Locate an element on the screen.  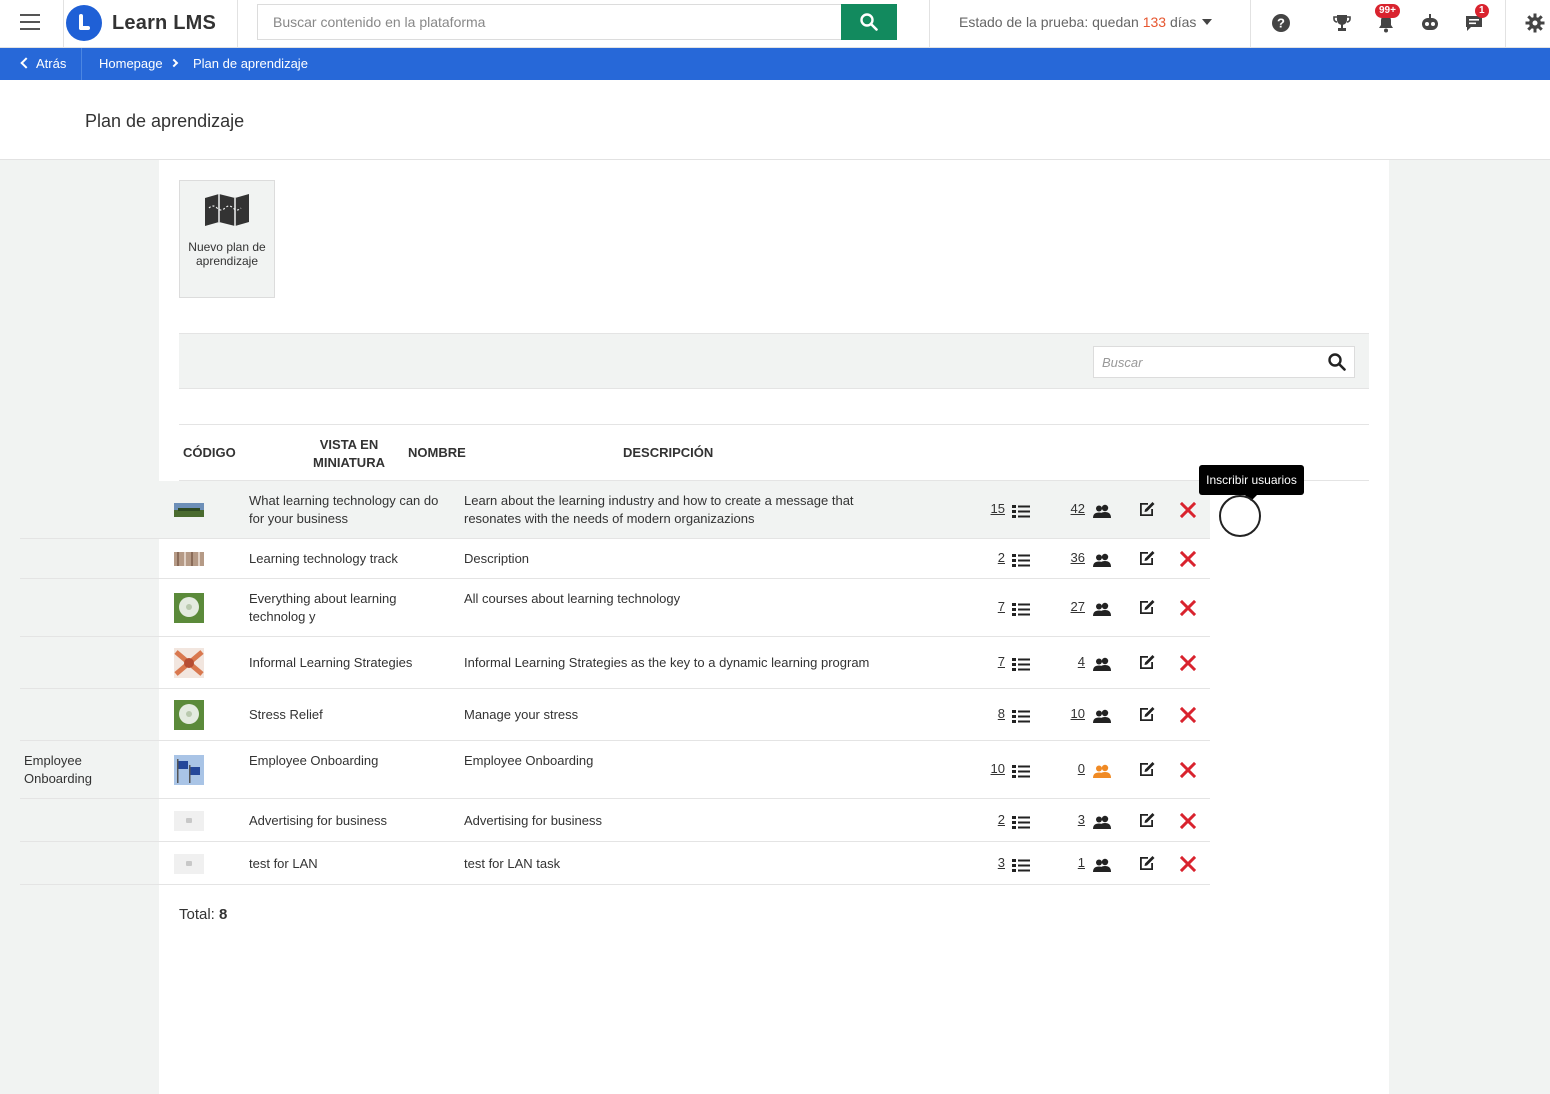
trial-suffix: días is located at coordinates (1181, 22).